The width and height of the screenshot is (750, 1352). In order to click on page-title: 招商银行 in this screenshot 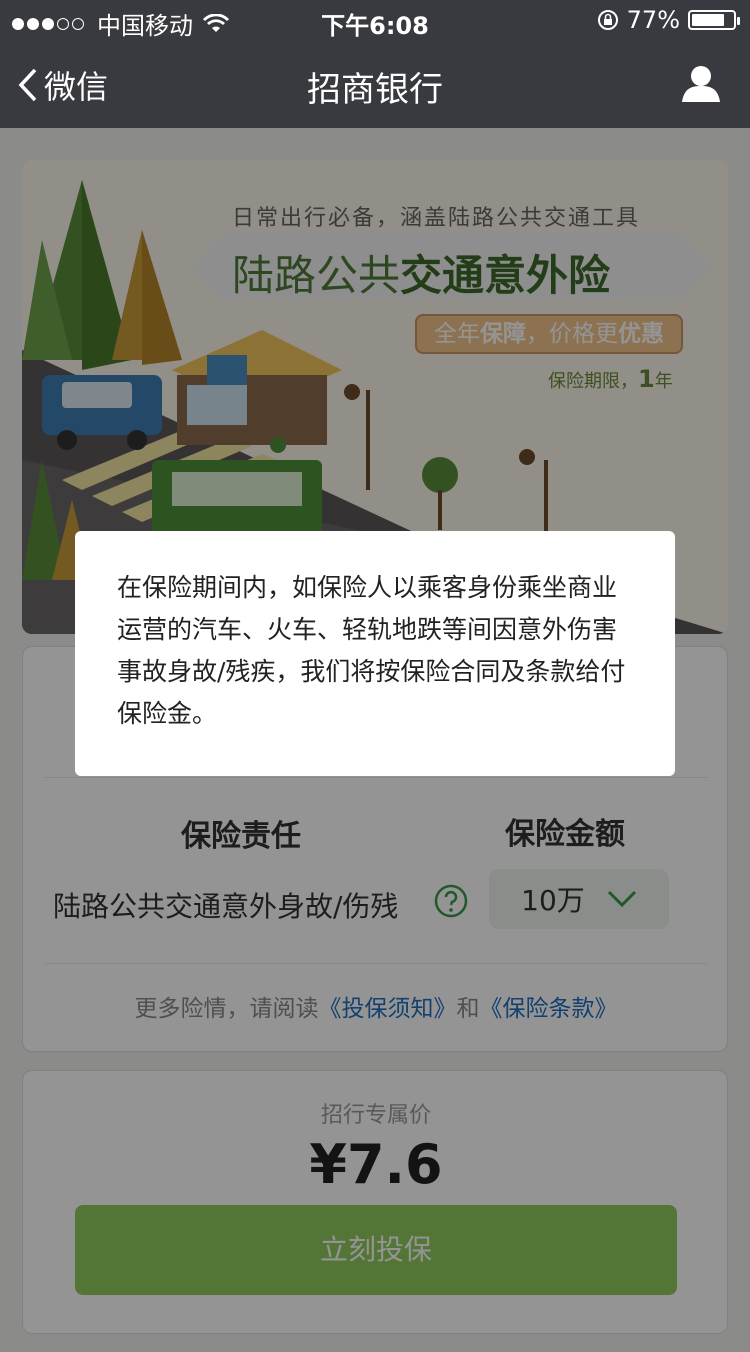, I will do `click(375, 90)`.